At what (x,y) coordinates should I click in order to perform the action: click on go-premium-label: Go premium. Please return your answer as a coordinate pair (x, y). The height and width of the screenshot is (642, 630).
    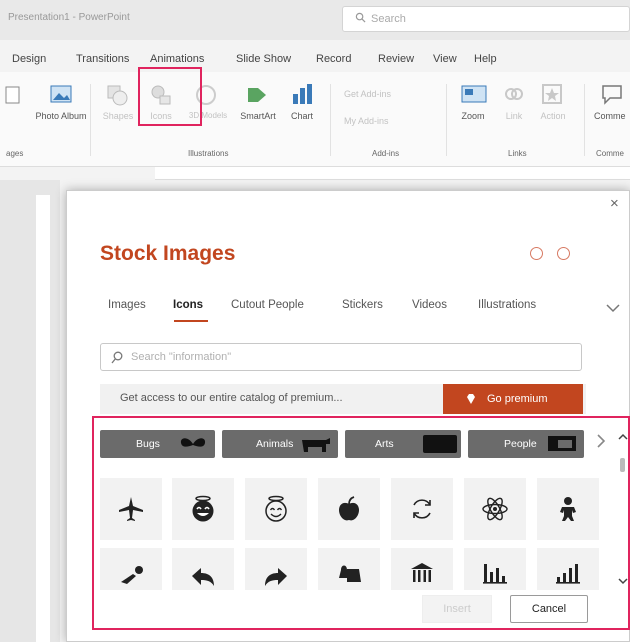
    Looking at the image, I should click on (517, 399).